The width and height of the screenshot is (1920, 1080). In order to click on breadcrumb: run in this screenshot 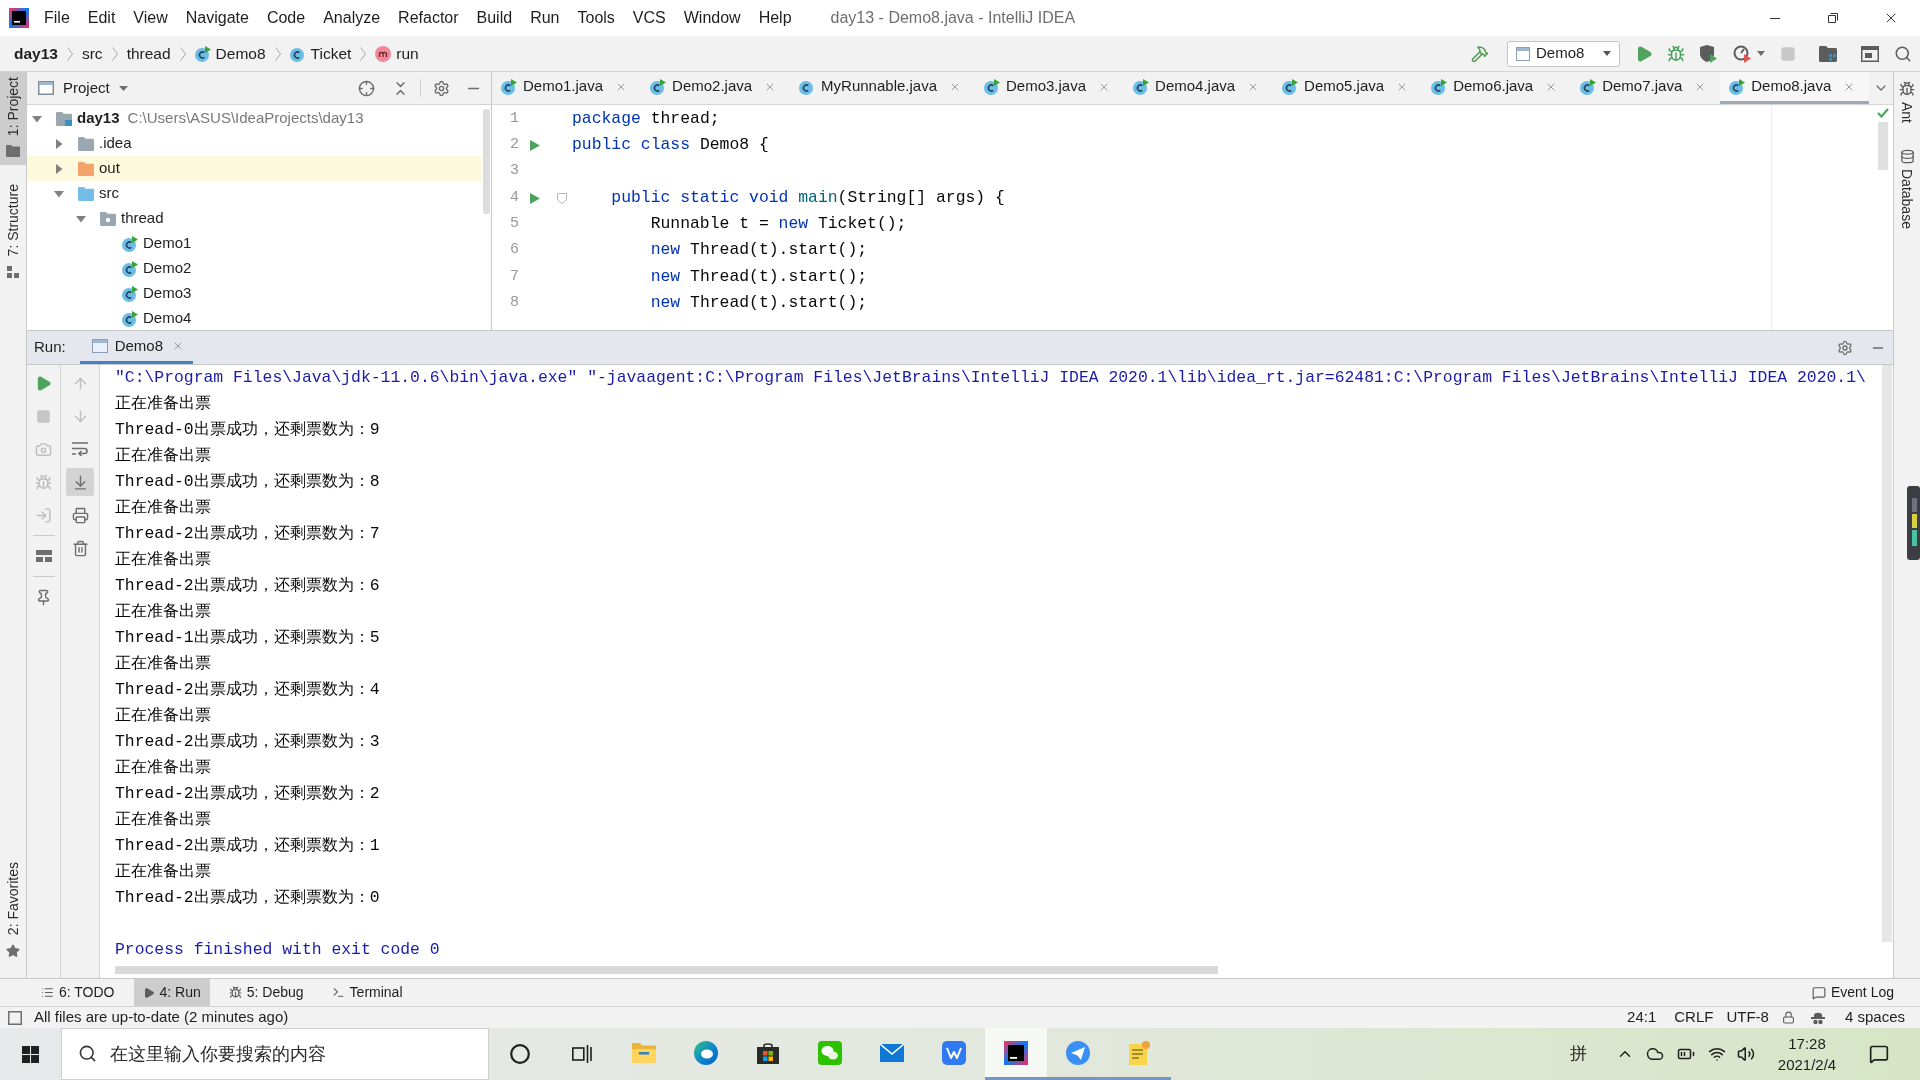, I will do `click(397, 53)`.